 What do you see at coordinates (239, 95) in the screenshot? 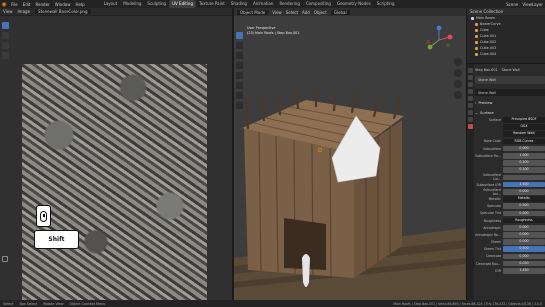
I see `annotate-tool-icon` at bounding box center [239, 95].